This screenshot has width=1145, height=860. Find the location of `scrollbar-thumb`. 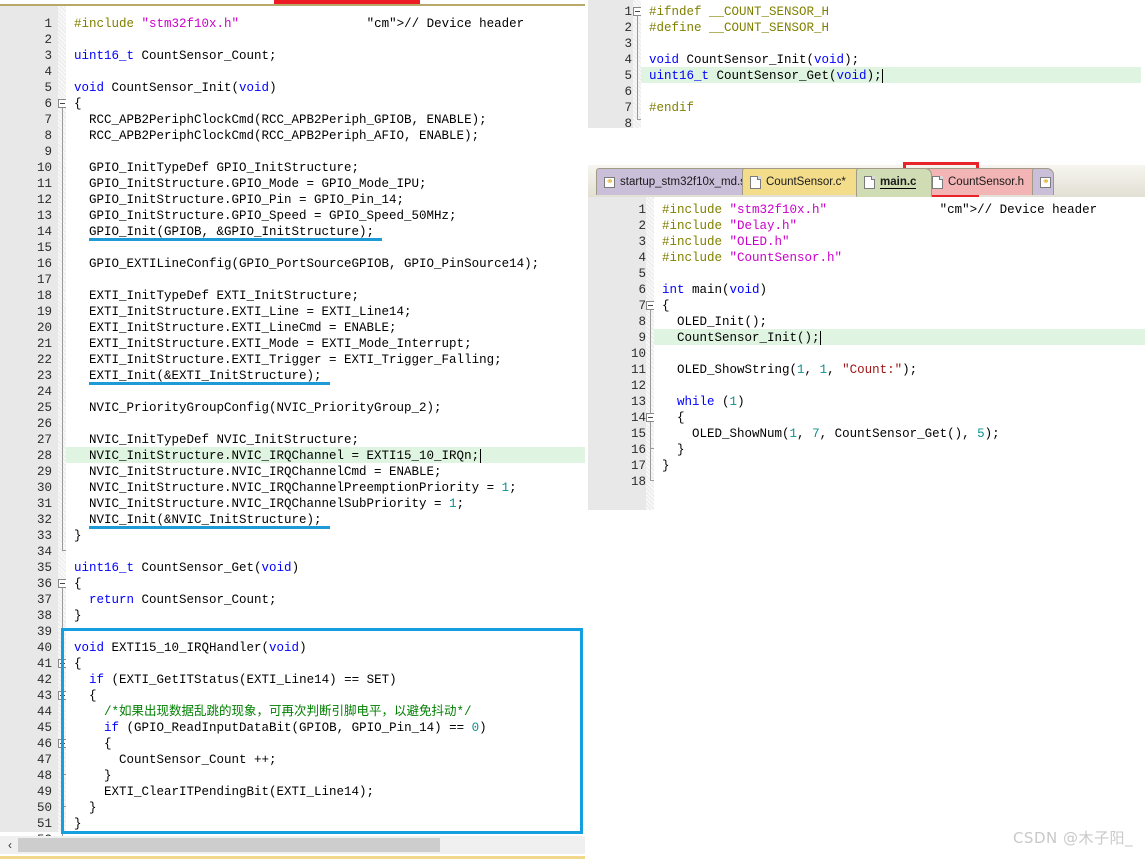

scrollbar-thumb is located at coordinates (229, 845).